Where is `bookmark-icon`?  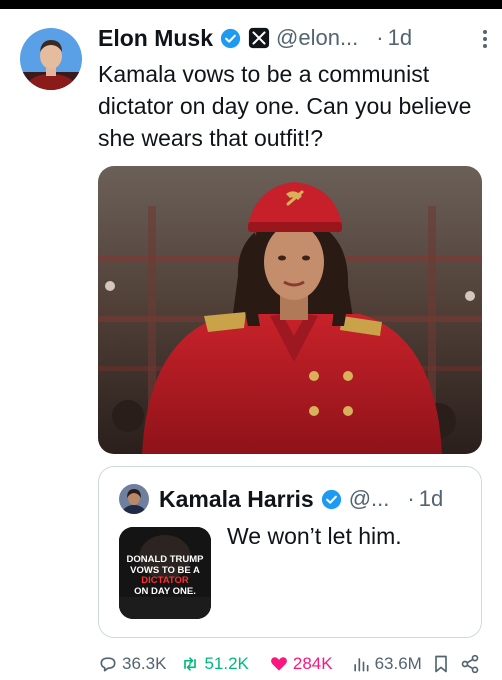 bookmark-icon is located at coordinates (440, 664).